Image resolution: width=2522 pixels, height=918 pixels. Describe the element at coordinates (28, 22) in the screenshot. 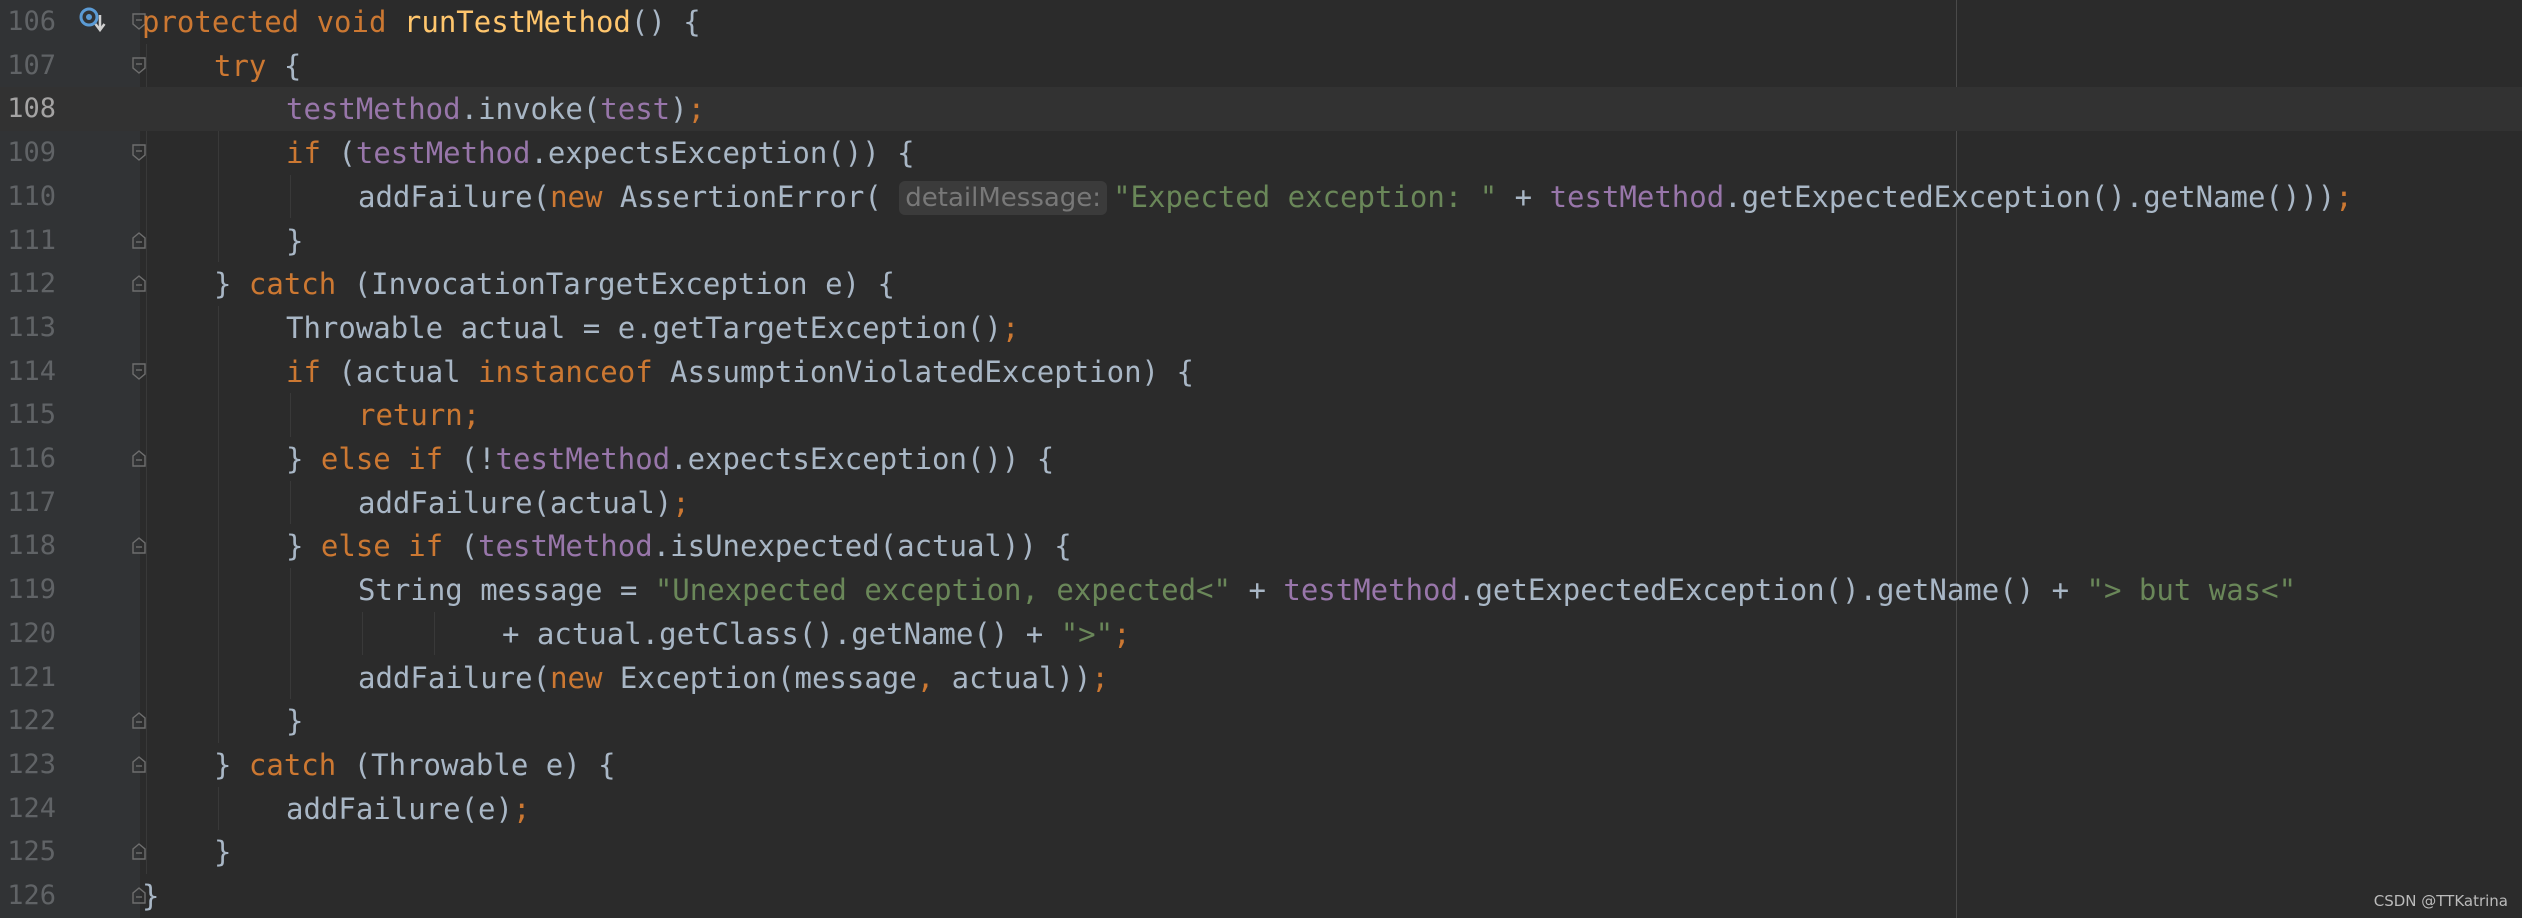

I see `line-number: 106` at that location.